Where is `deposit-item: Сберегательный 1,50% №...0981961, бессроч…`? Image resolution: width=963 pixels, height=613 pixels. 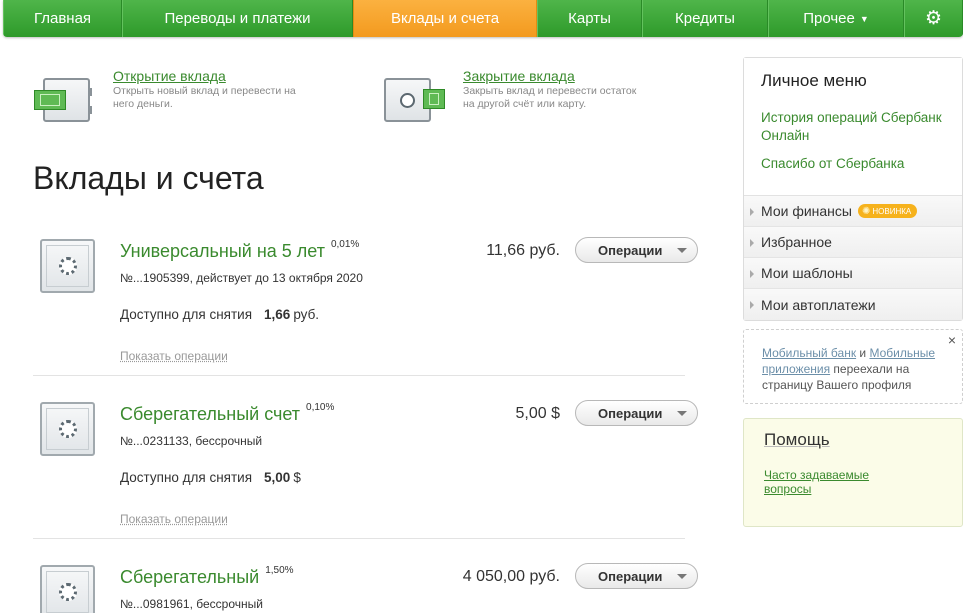 deposit-item: Сберегательный 1,50% №...0981961, бессроч… is located at coordinates (359, 589).